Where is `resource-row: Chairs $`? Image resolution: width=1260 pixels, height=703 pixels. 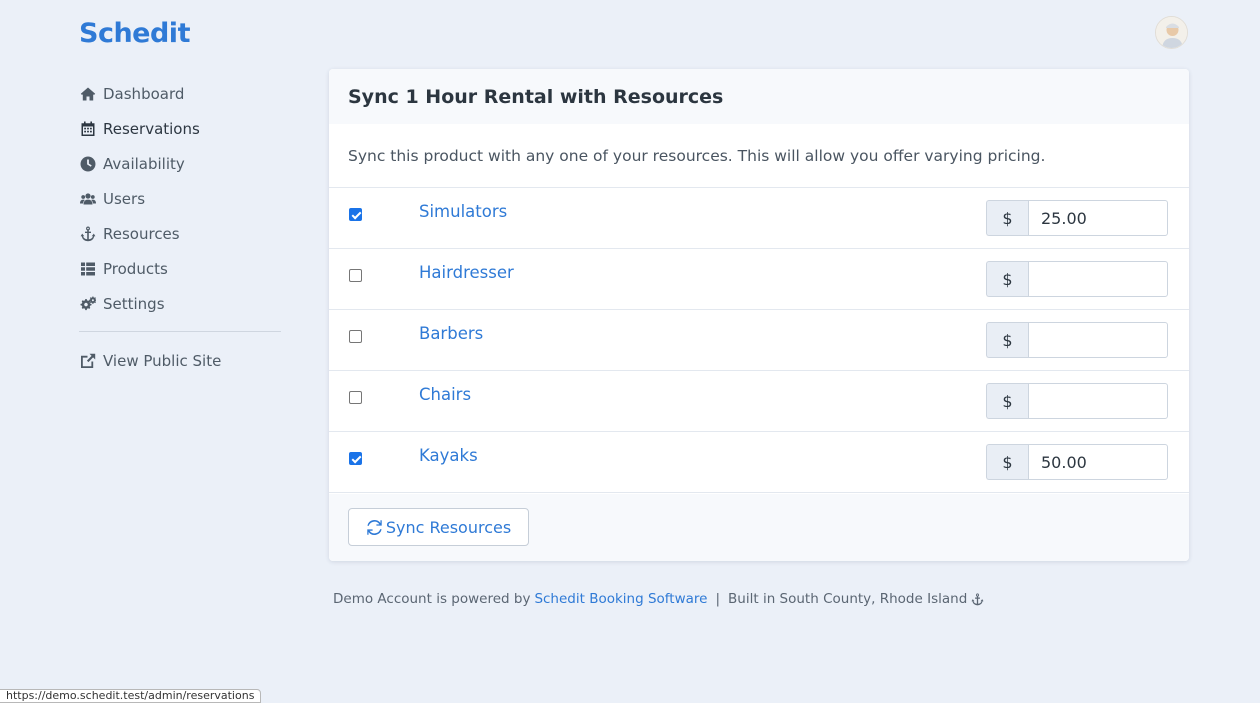 resource-row: Chairs $ is located at coordinates (759, 401).